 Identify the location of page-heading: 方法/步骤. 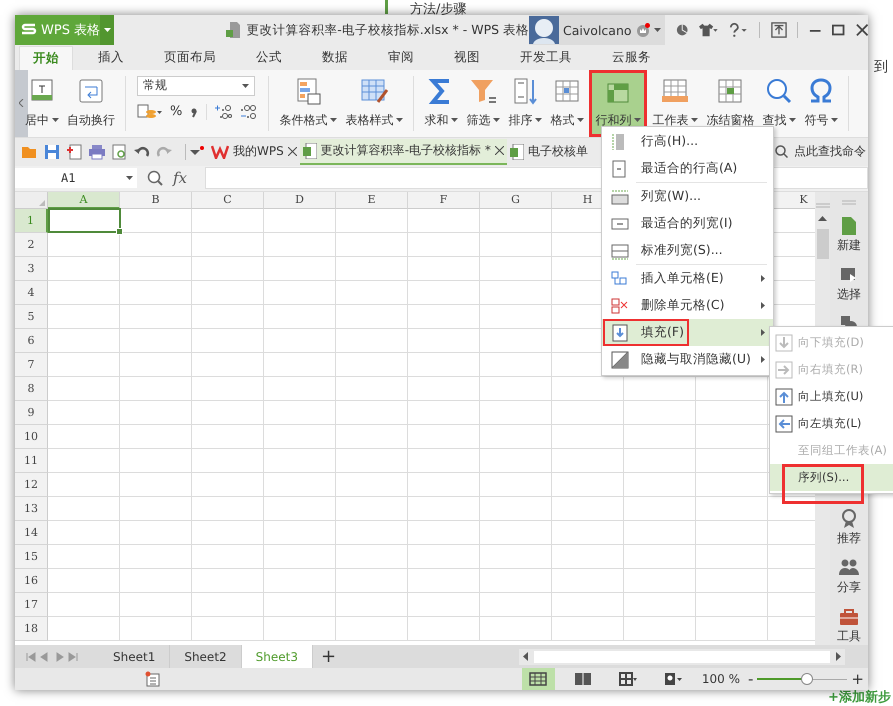
(438, 9).